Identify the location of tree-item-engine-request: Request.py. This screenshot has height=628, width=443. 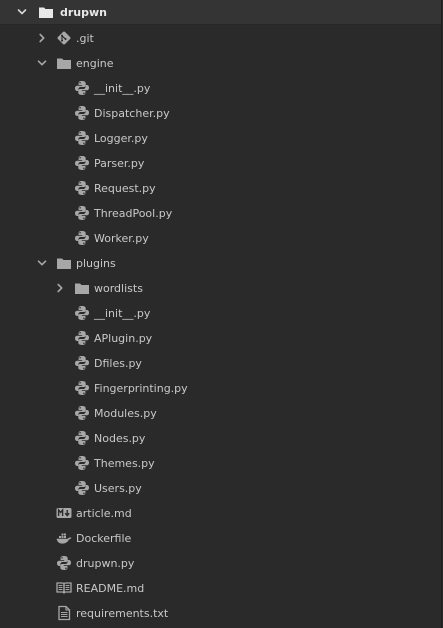
(220, 188).